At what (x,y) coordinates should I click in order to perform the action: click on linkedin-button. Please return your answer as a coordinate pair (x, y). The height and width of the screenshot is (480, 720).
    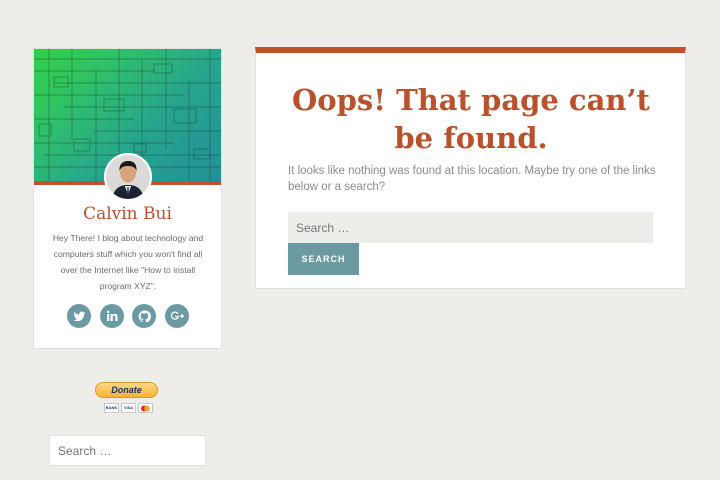
    Looking at the image, I should click on (111, 316).